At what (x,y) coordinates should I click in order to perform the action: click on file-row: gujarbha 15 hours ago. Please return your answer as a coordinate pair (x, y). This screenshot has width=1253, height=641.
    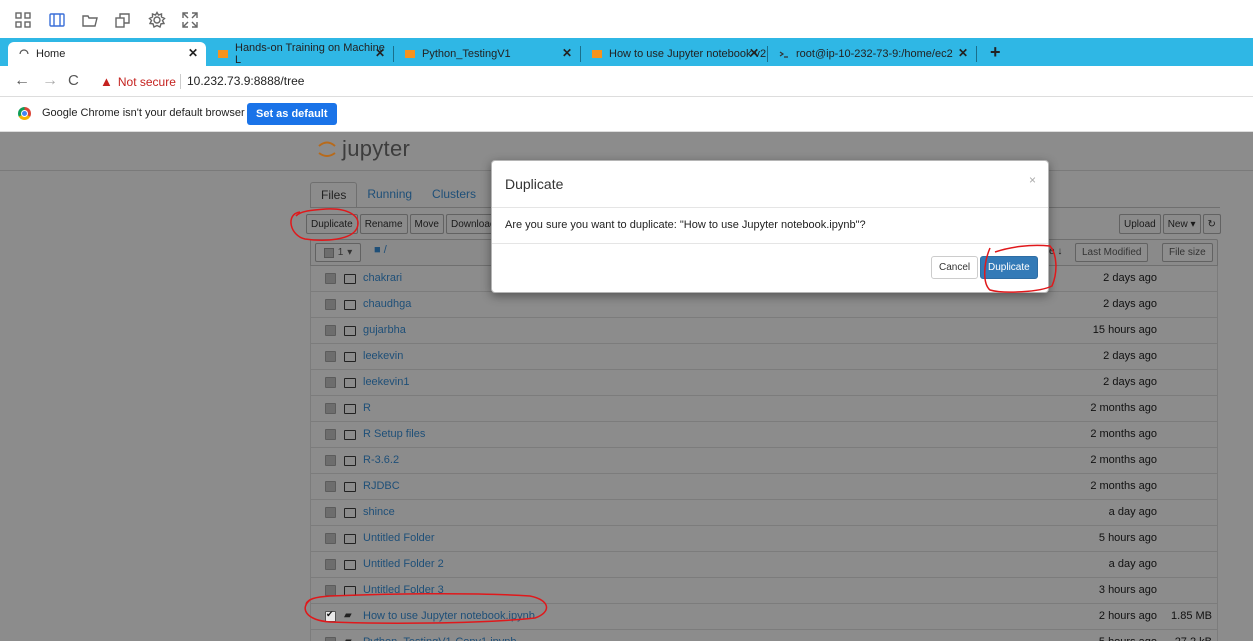
    Looking at the image, I should click on (764, 331).